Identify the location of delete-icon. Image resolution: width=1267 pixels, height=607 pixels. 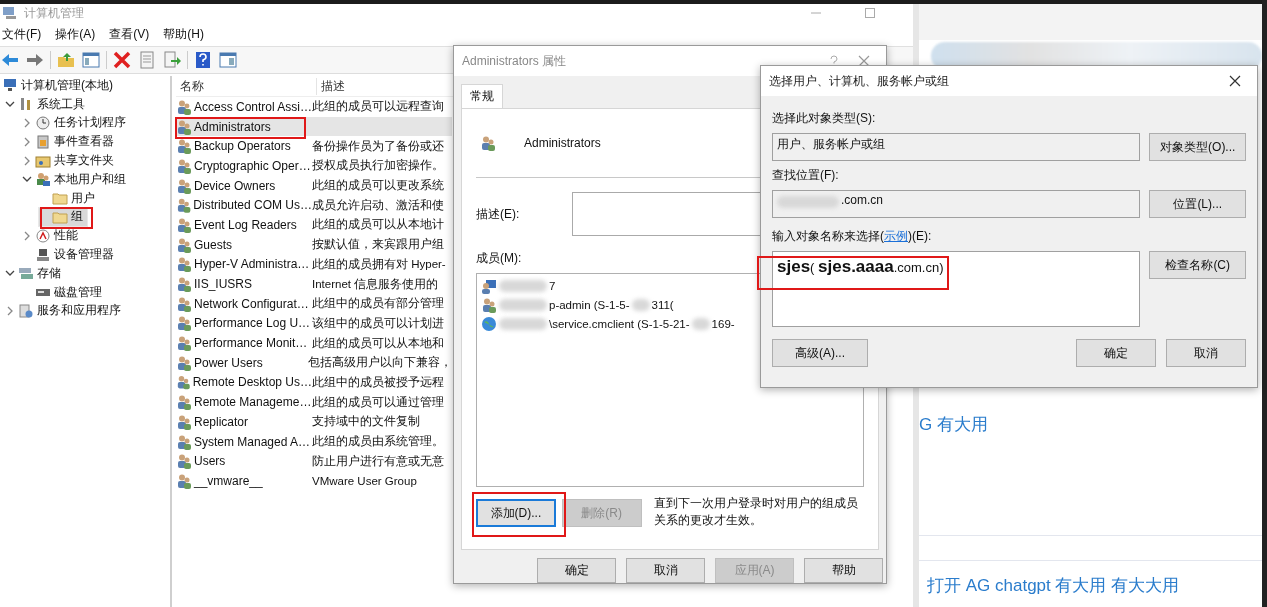
(122, 60).